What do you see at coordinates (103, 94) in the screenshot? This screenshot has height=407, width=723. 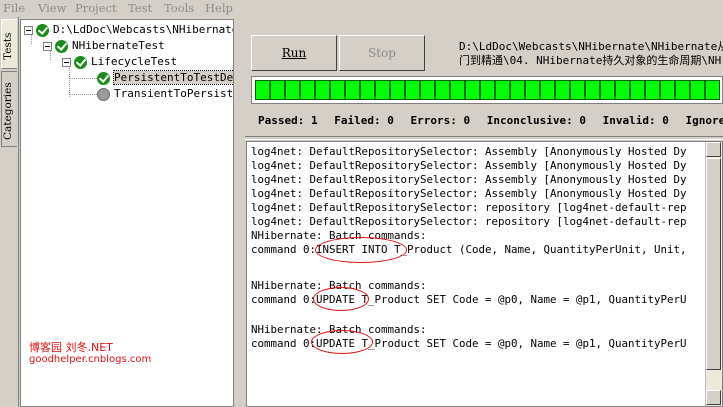 I see `not-run-icon` at bounding box center [103, 94].